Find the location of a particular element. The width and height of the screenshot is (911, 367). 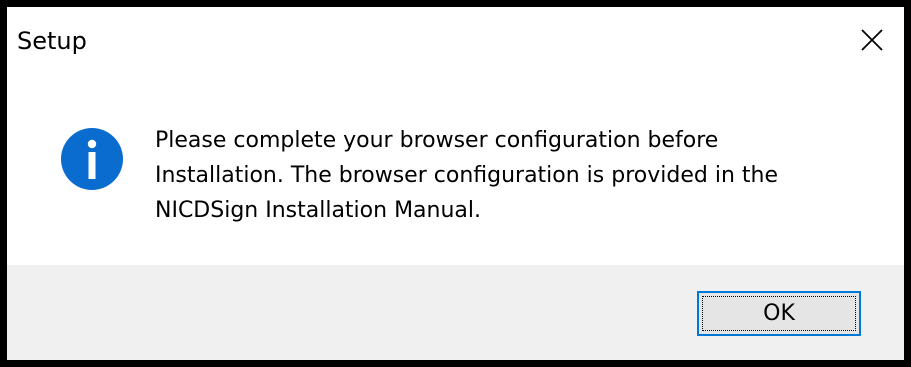

close-button is located at coordinates (872, 40).